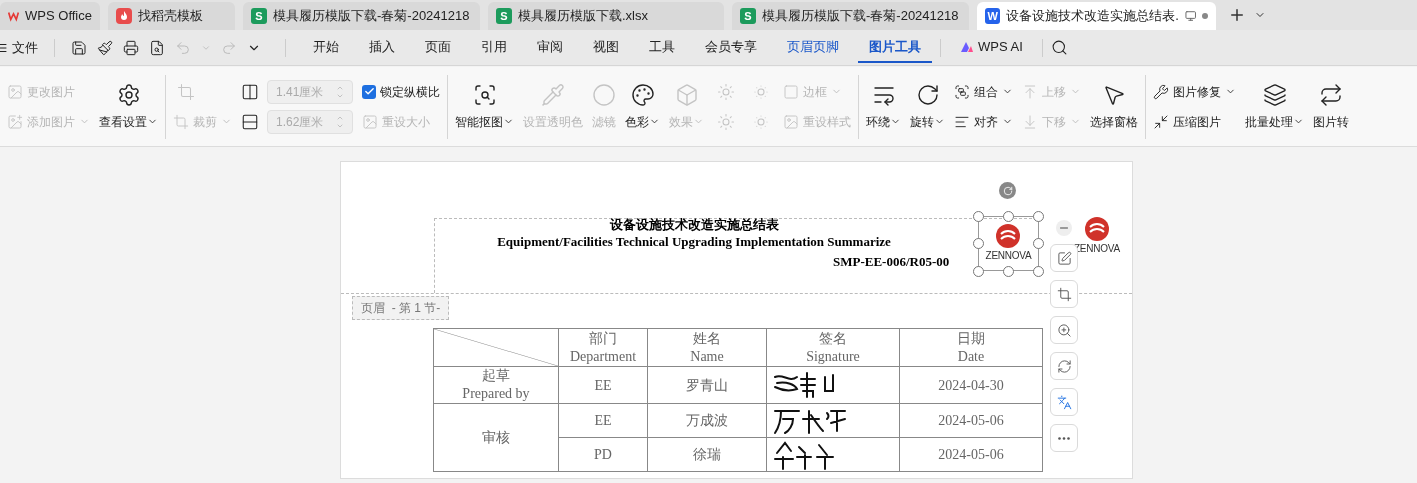 Image resolution: width=1417 pixels, height=483 pixels. I want to click on section-label: 页眉 - 第 1 节-, so click(401, 308).